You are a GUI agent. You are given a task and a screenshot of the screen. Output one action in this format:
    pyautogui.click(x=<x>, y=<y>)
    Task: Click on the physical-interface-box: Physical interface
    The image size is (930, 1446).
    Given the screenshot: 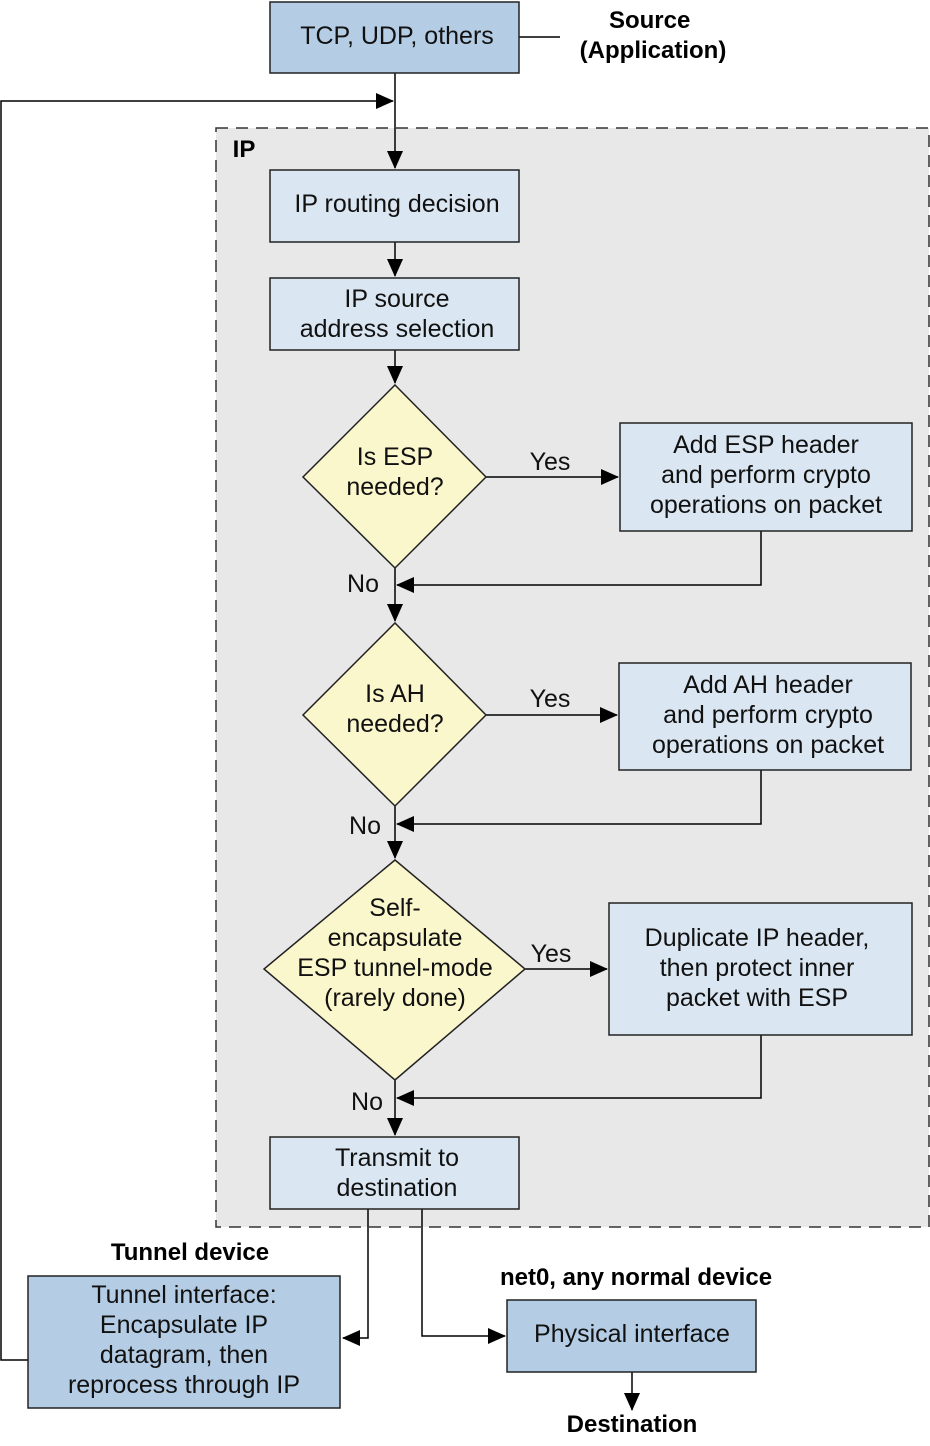 What is the action you would take?
    pyautogui.click(x=631, y=1336)
    